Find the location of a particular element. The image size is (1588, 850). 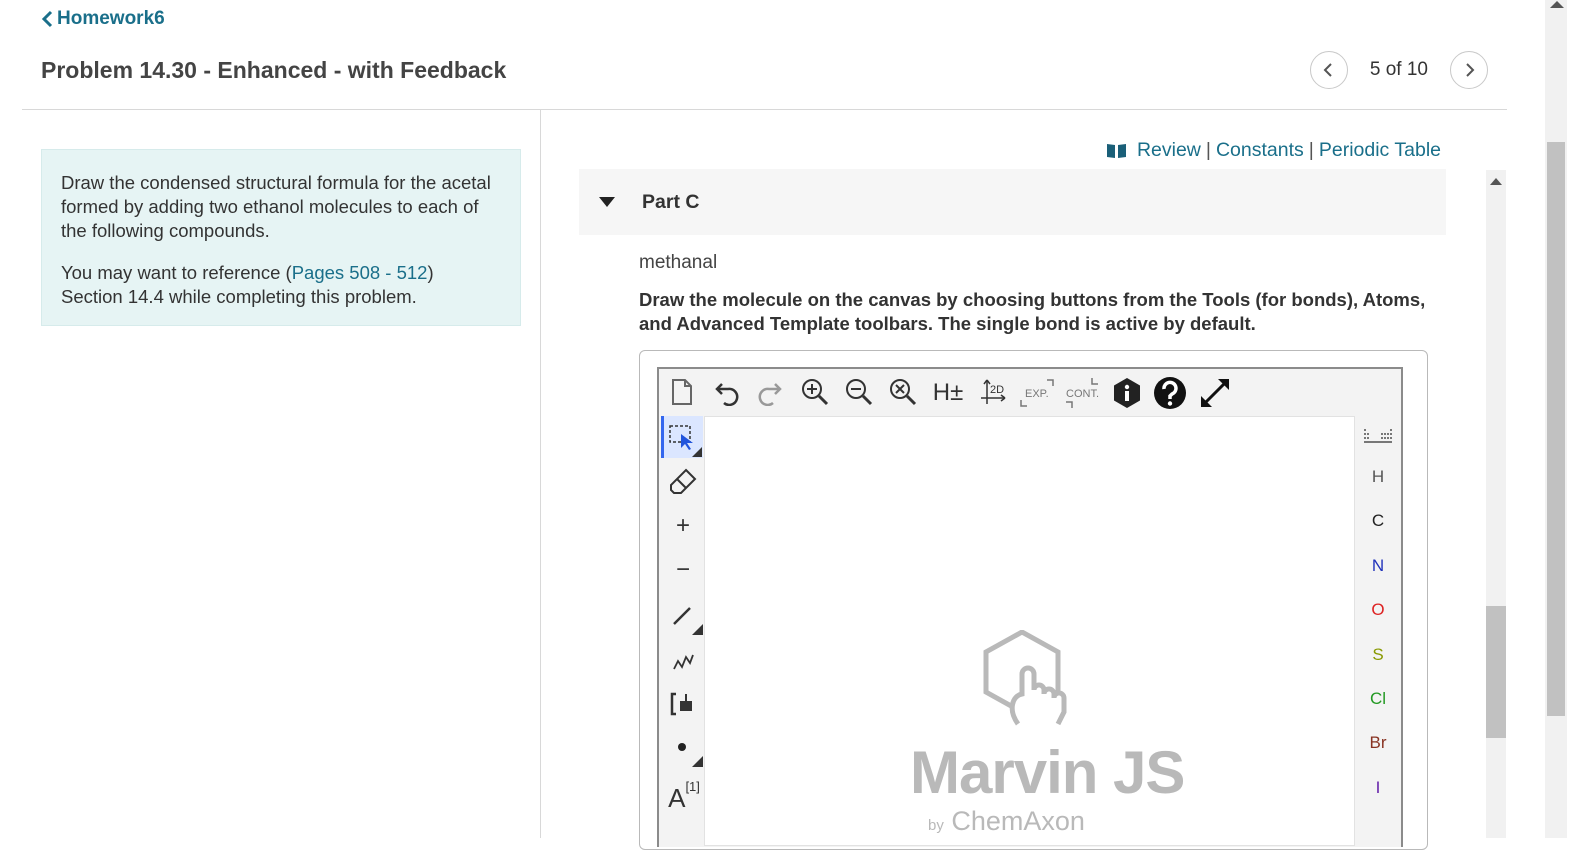

marvin-hand-logo-icon is located at coordinates (1025, 678).